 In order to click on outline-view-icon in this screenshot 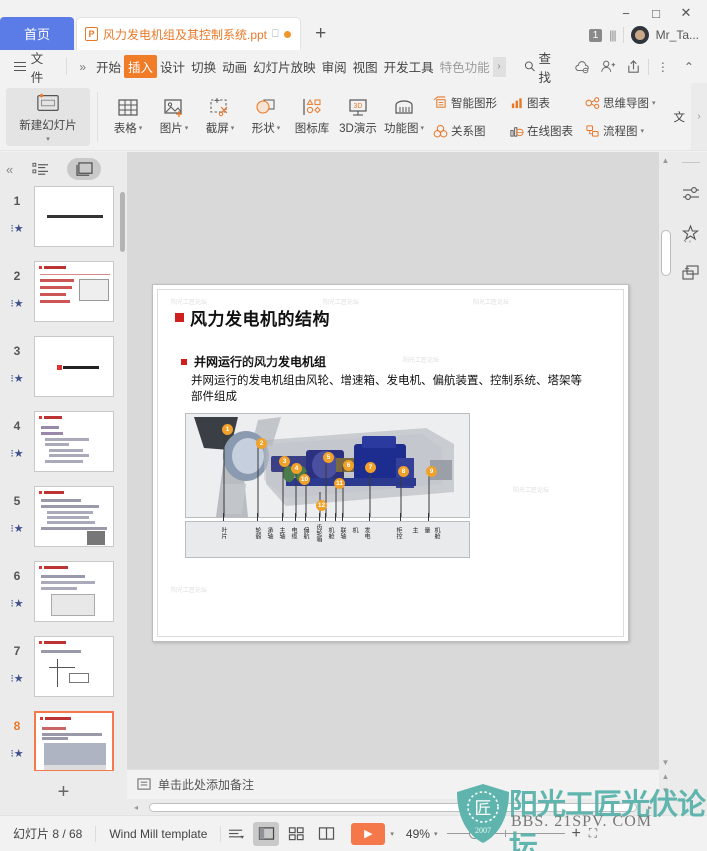, I will do `click(40, 169)`.